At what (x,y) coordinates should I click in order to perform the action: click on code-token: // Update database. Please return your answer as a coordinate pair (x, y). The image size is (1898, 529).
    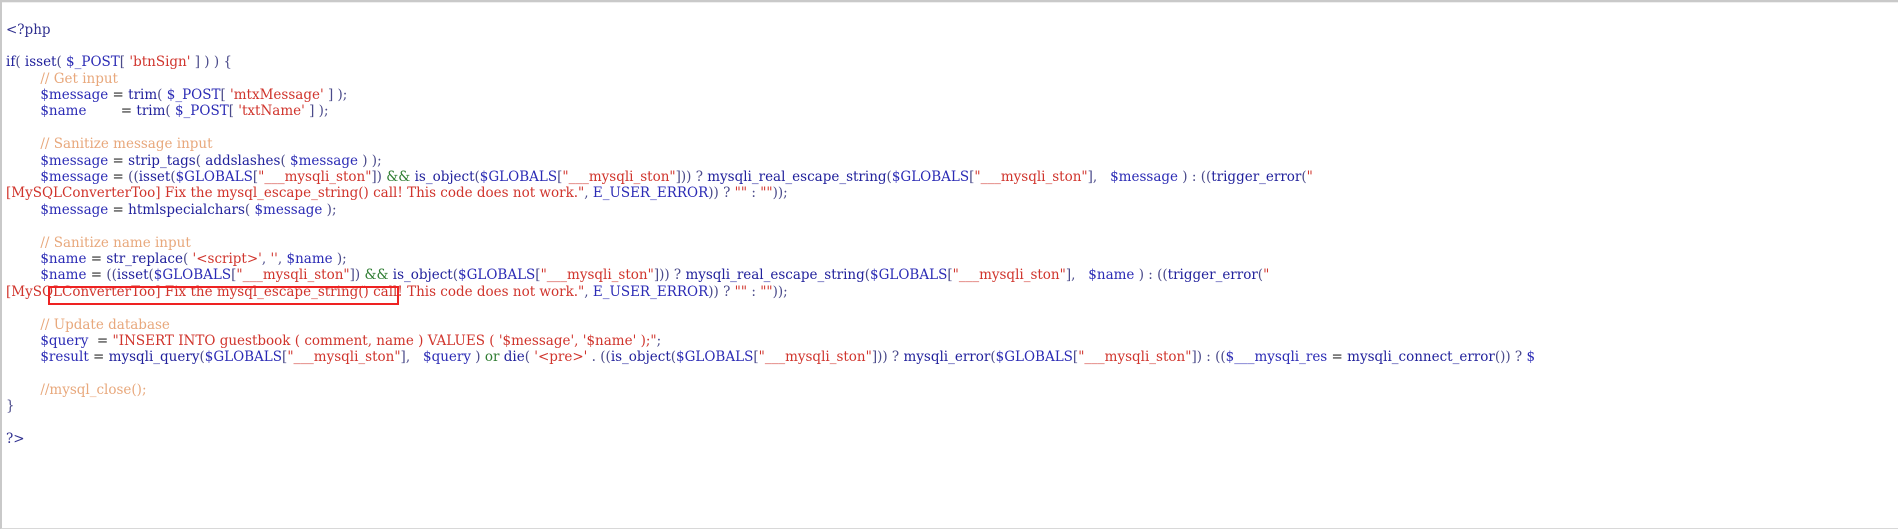
    Looking at the image, I should click on (88, 324).